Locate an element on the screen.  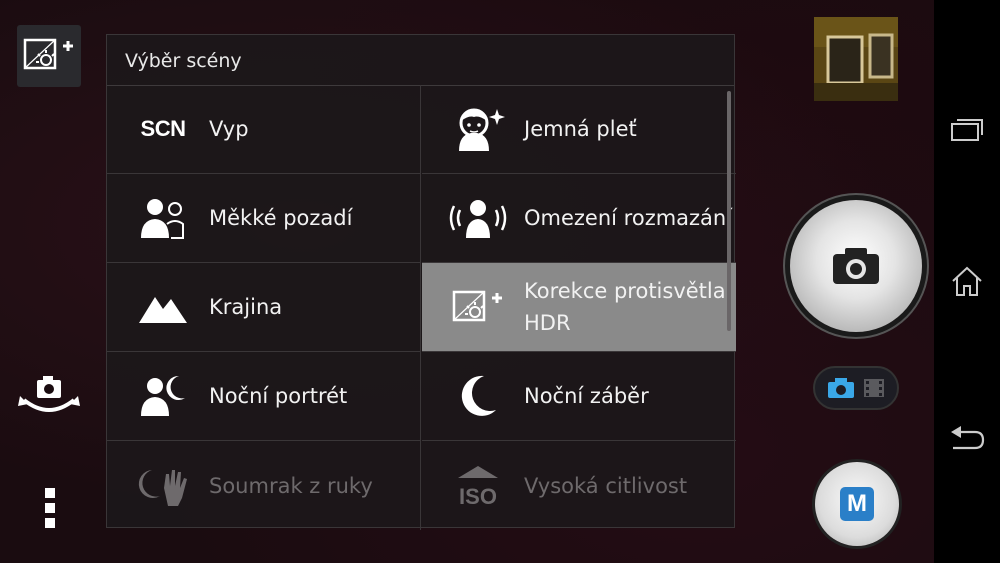
back-button is located at coordinates (967, 439).